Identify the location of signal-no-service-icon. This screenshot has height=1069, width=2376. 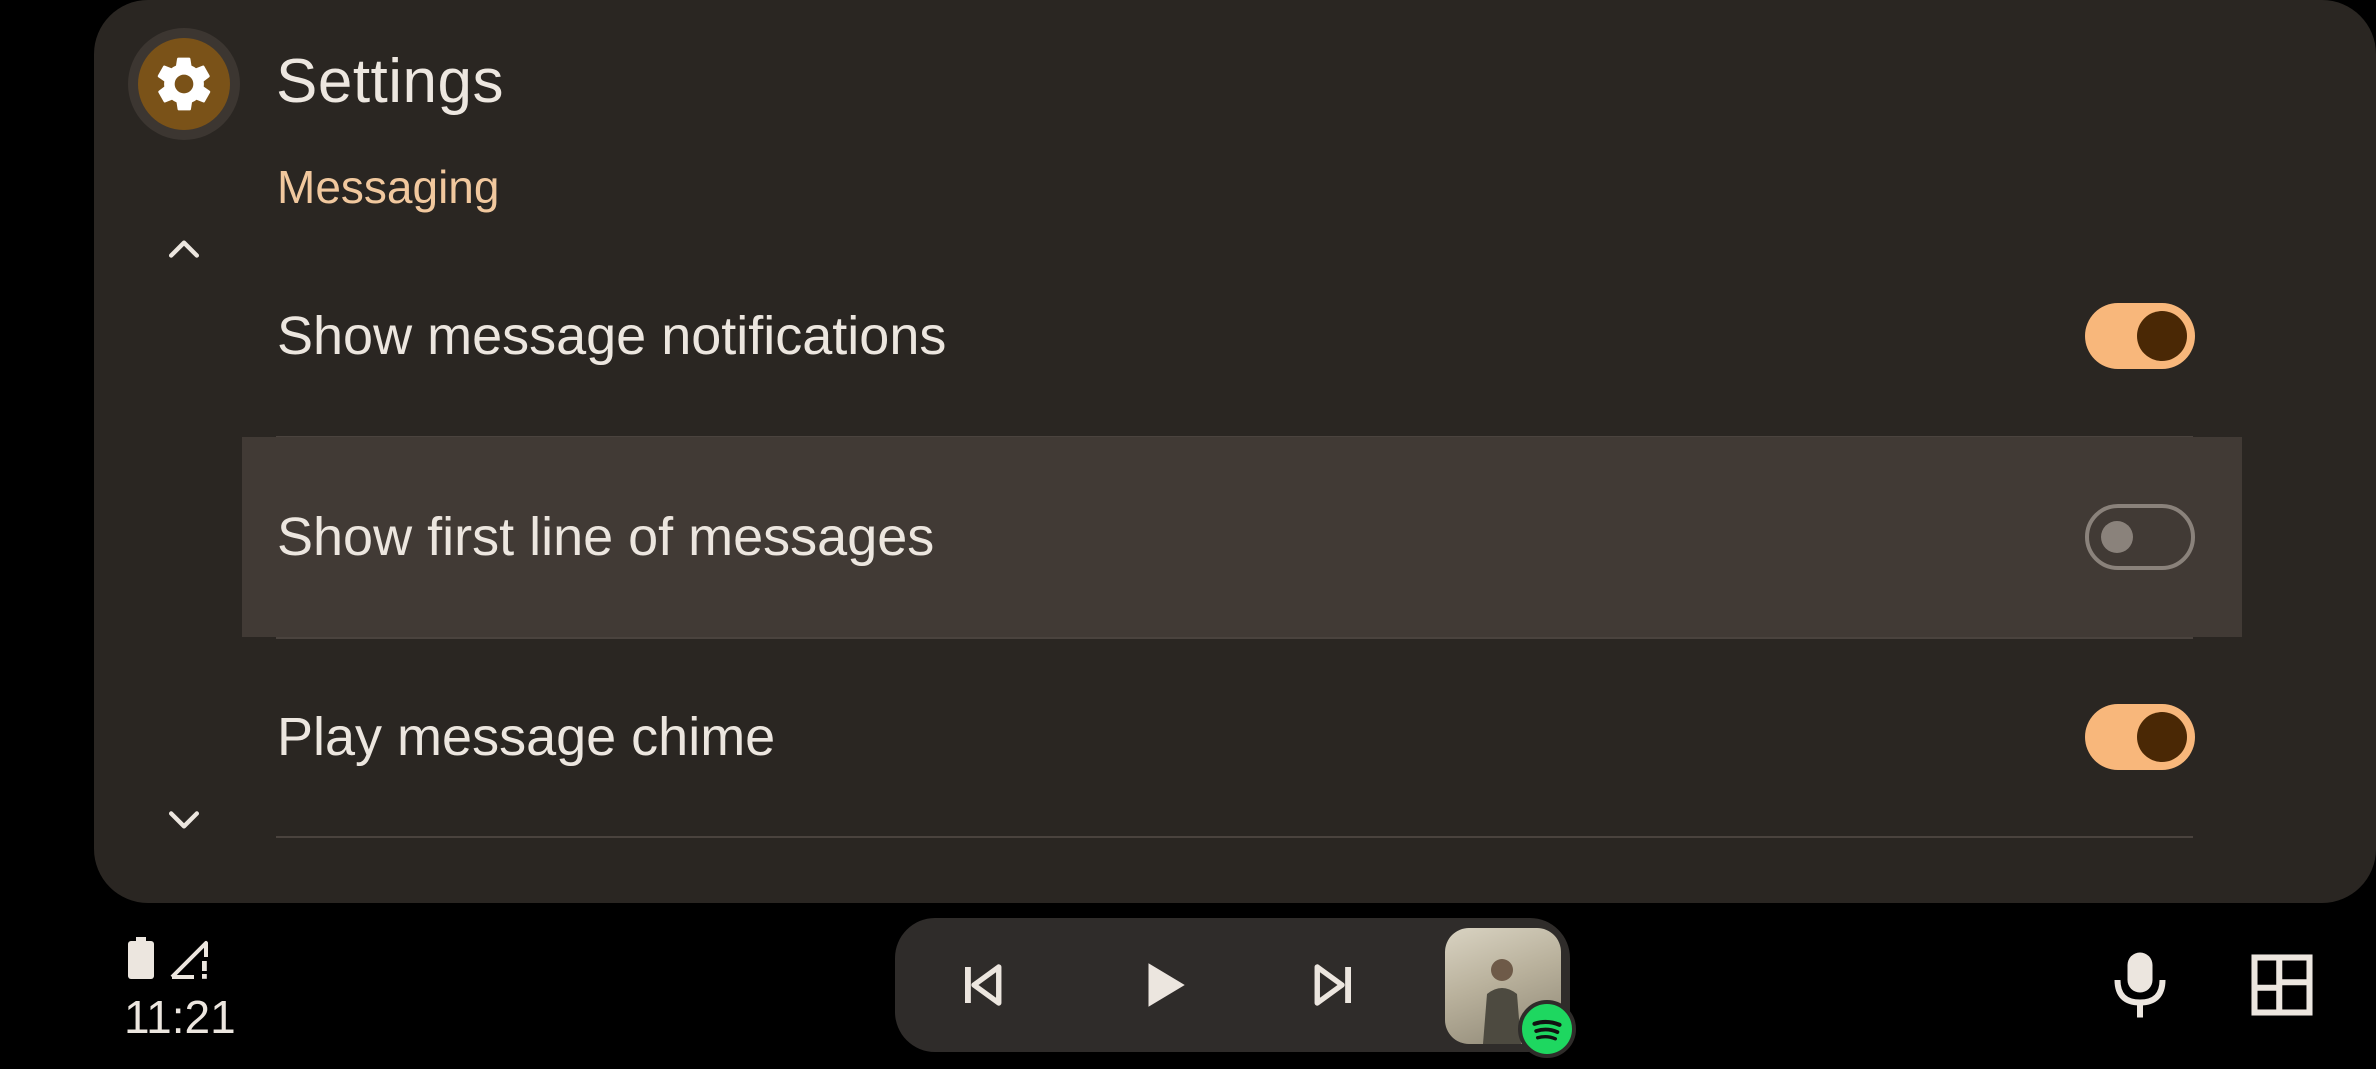
(189, 960).